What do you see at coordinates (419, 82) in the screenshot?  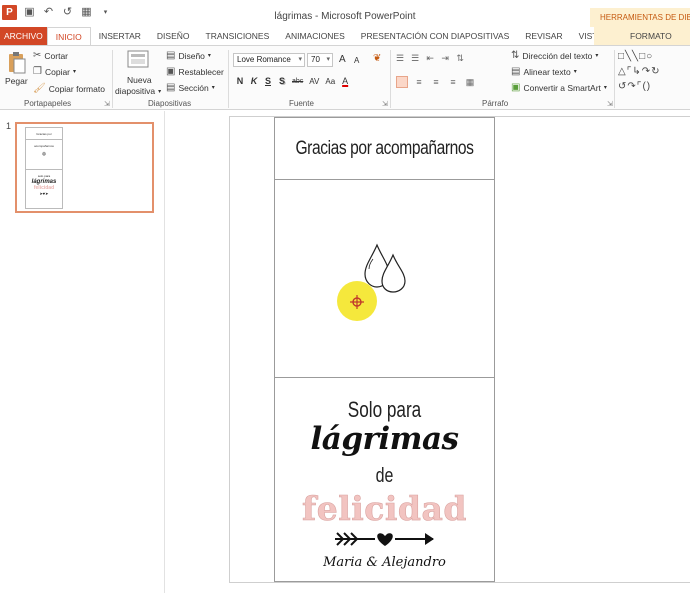 I see `align-center-icon: ≡` at bounding box center [419, 82].